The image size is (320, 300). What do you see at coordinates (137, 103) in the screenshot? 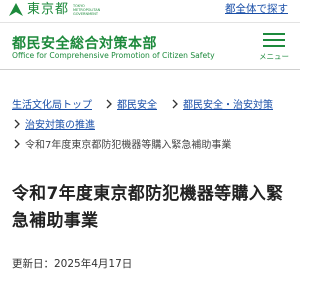
I see `breadcrumb-link: 都民安全` at bounding box center [137, 103].